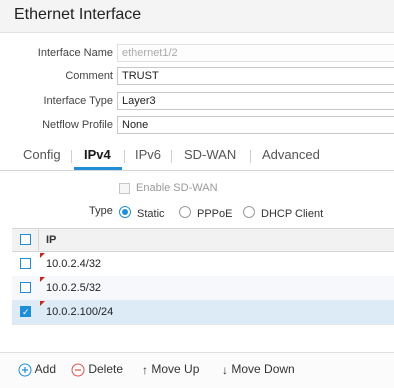 This screenshot has width=394, height=388. I want to click on type-pppoe-radio, so click(185, 212).